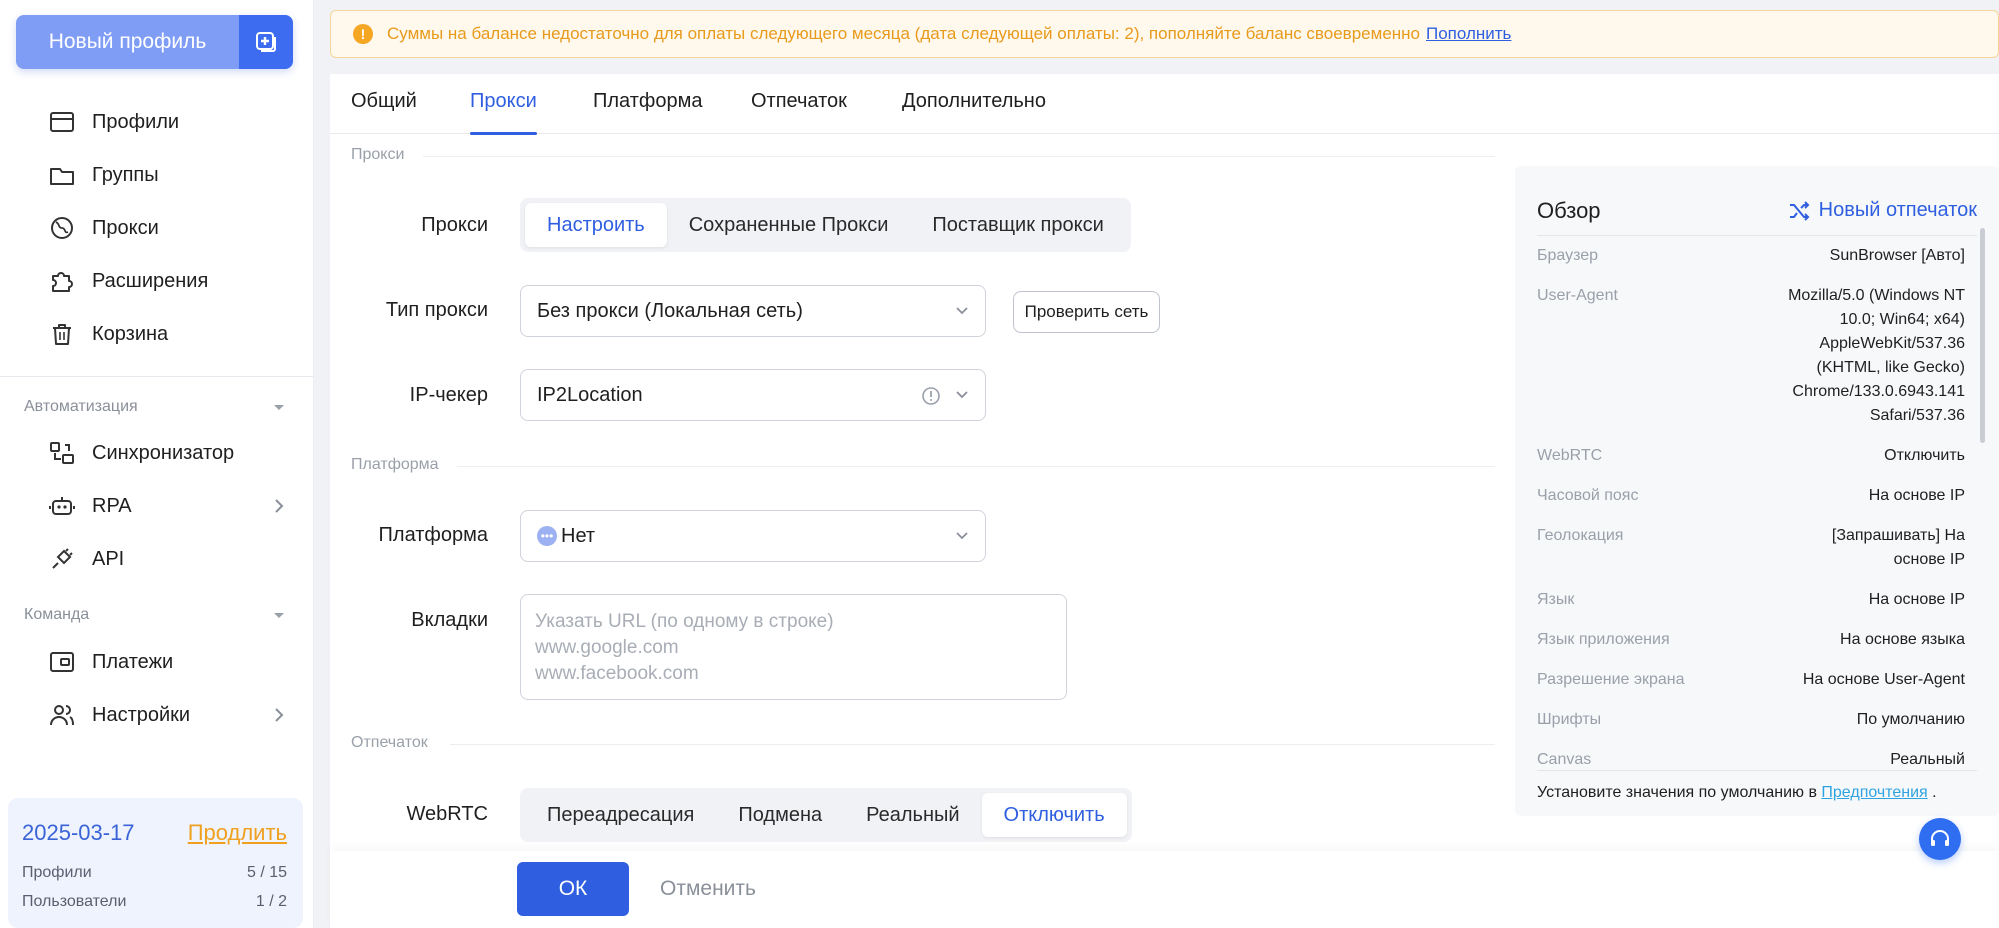 This screenshot has width=1999, height=928. What do you see at coordinates (168, 228) in the screenshot?
I see `sidebar-item-proxy: Прокси` at bounding box center [168, 228].